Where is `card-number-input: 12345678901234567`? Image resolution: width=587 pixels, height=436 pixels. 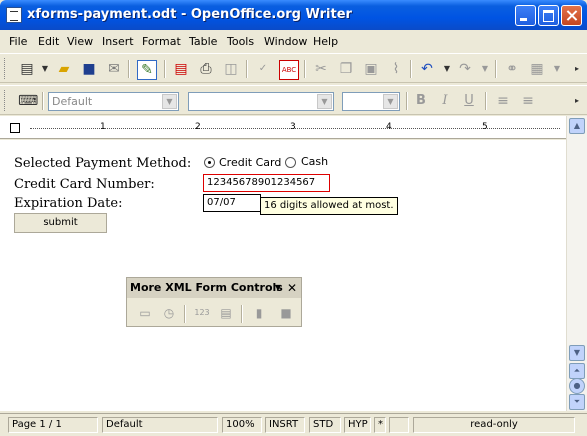
card-number-input: 12345678901234567 is located at coordinates (266, 183).